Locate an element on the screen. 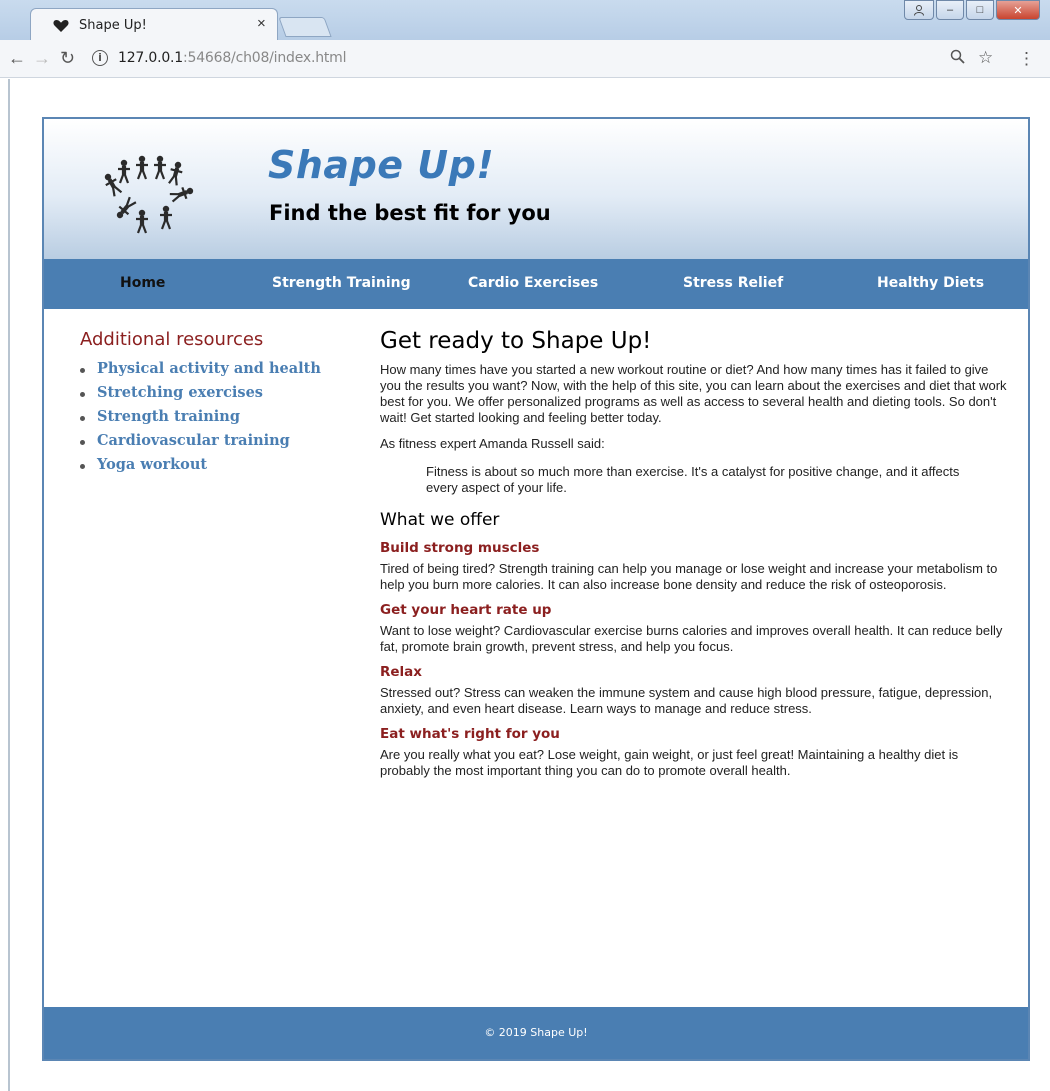  title-bar: Shape Up! × – □ ✕ is located at coordinates (525, 21).